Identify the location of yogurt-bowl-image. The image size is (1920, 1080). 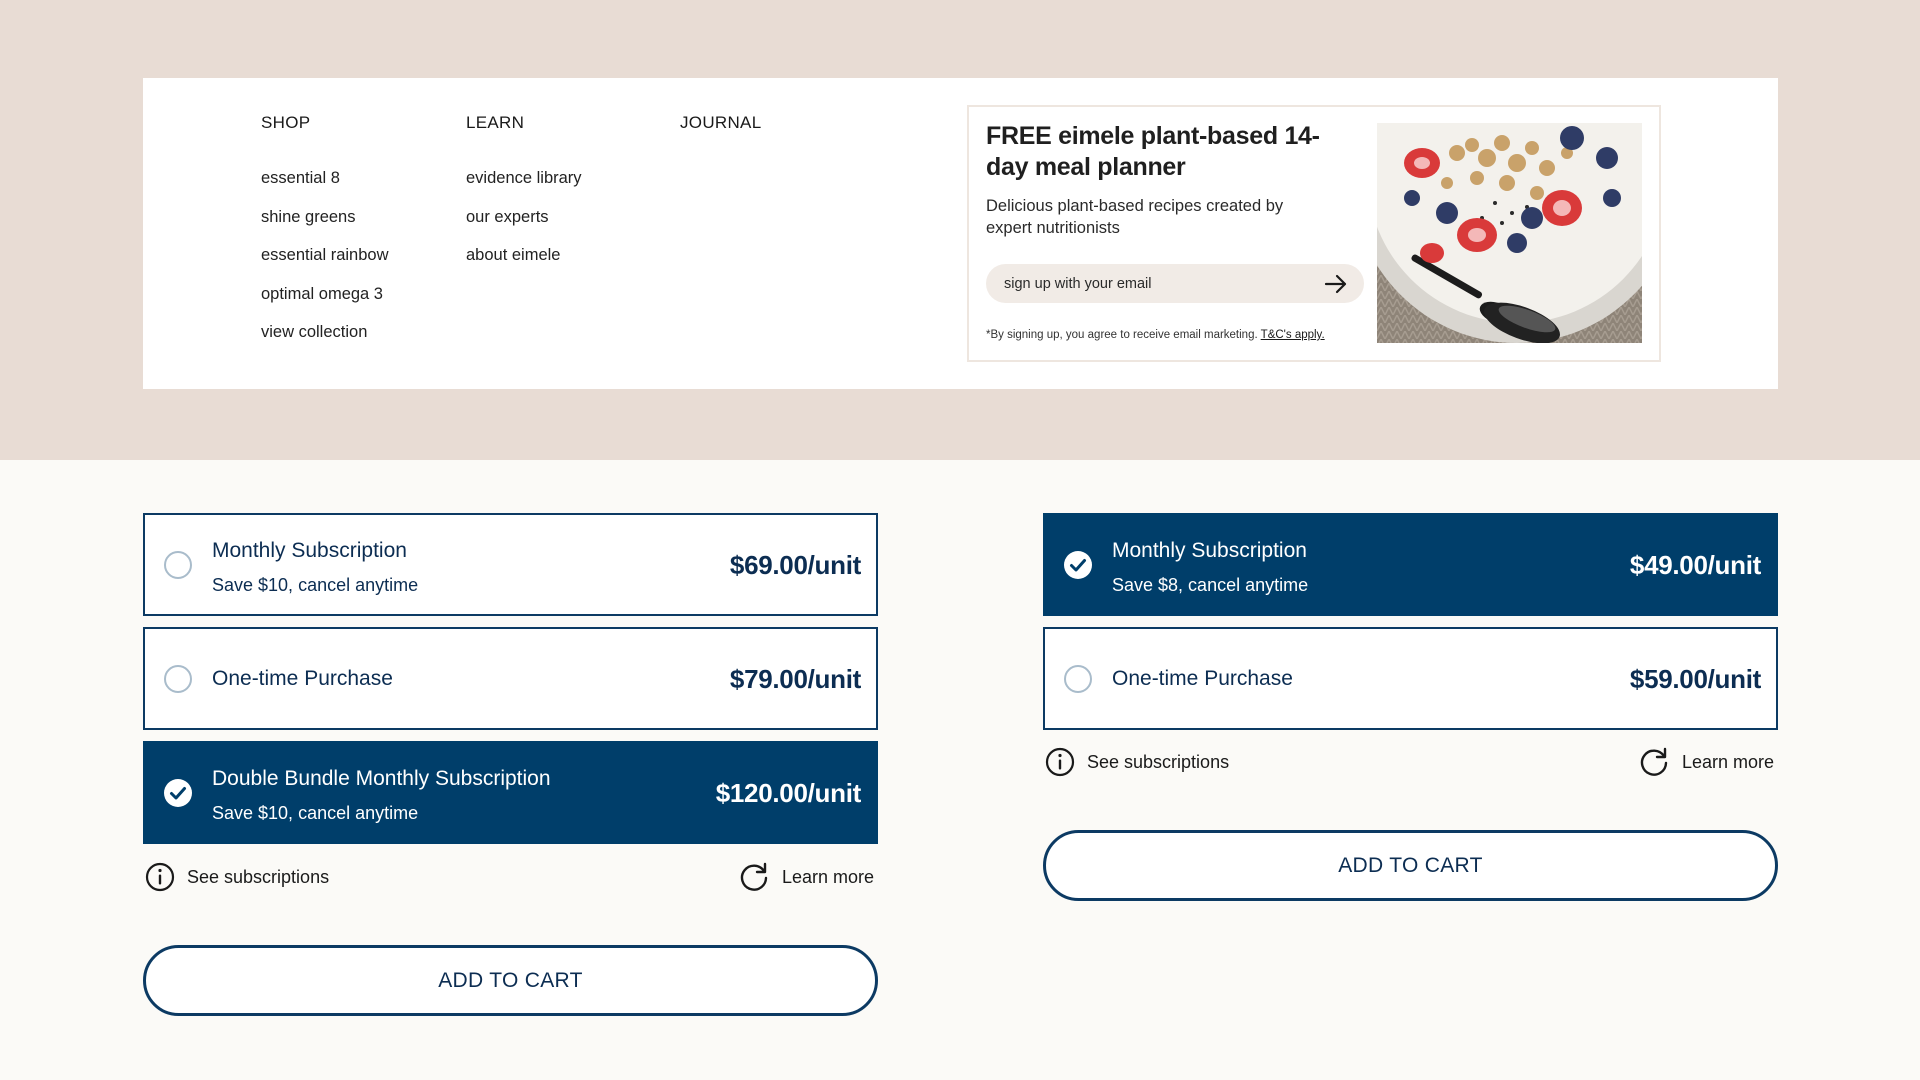
(1509, 233).